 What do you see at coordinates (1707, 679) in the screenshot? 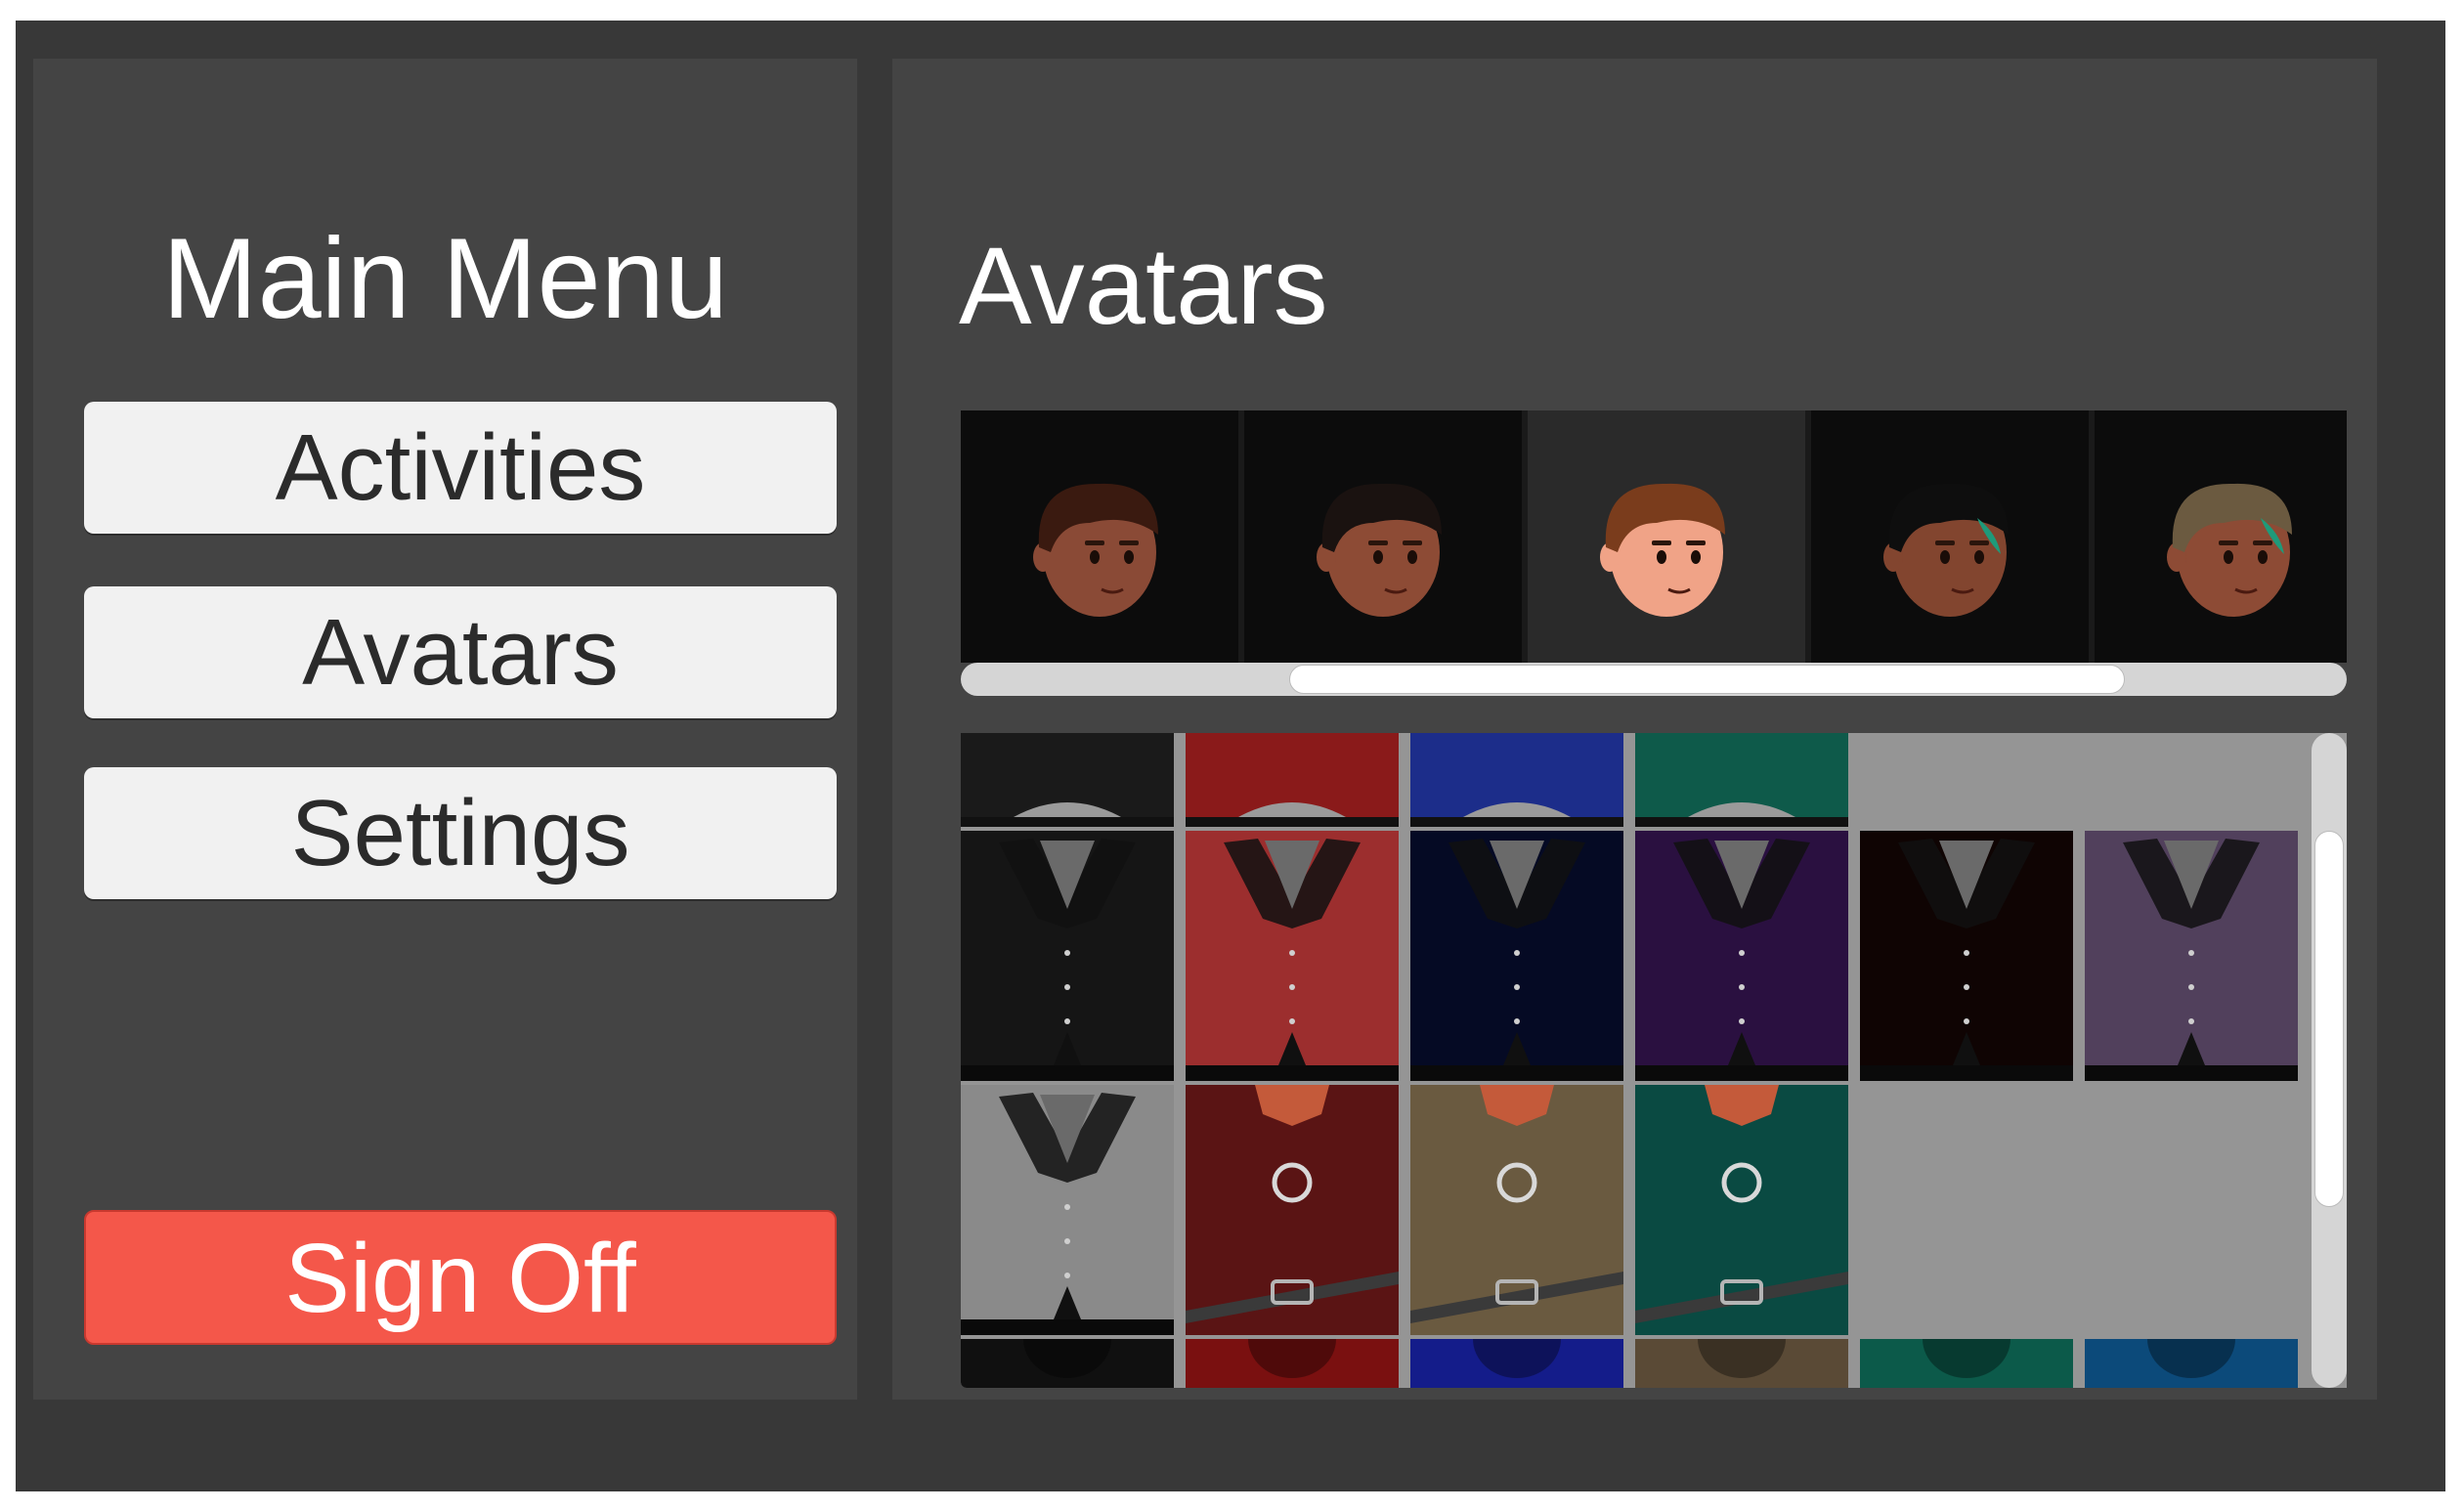
I see `head-carousel-scroll-thumb` at bounding box center [1707, 679].